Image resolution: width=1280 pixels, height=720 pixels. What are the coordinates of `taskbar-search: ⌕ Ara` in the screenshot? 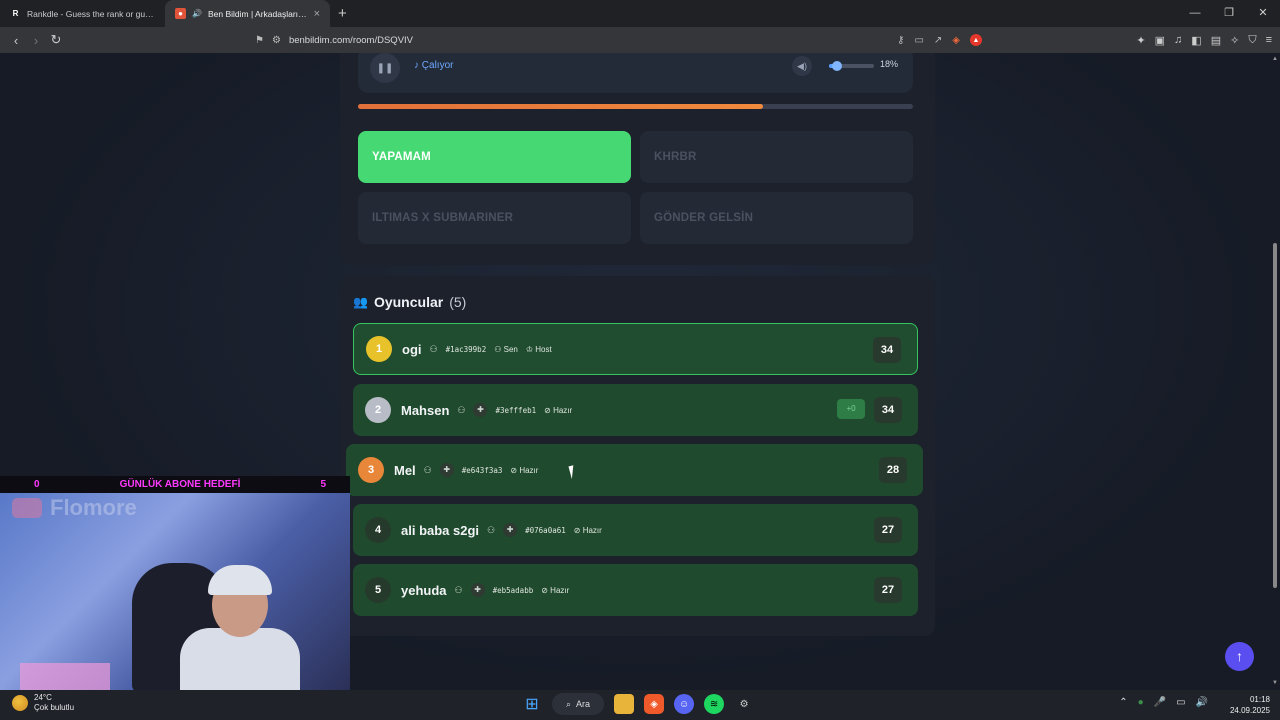 It's located at (578, 704).